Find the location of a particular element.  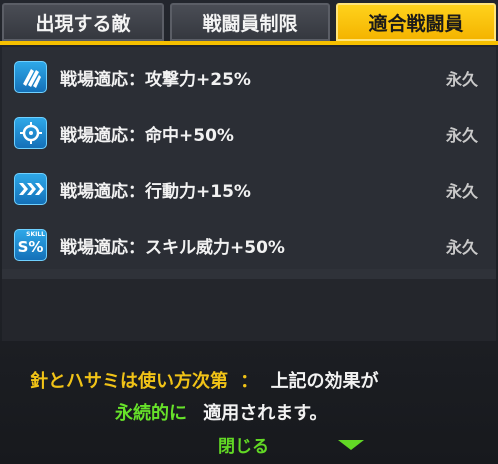

message-text-a: 上記の効果が is located at coordinates (324, 381).